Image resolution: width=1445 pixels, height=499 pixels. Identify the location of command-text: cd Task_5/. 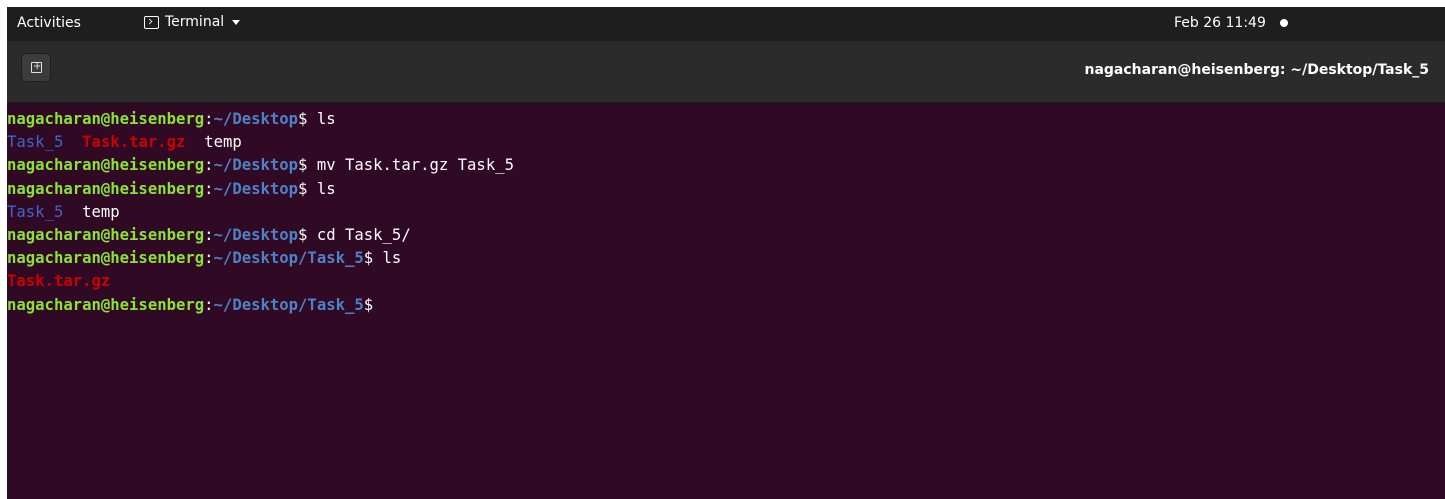
(363, 234).